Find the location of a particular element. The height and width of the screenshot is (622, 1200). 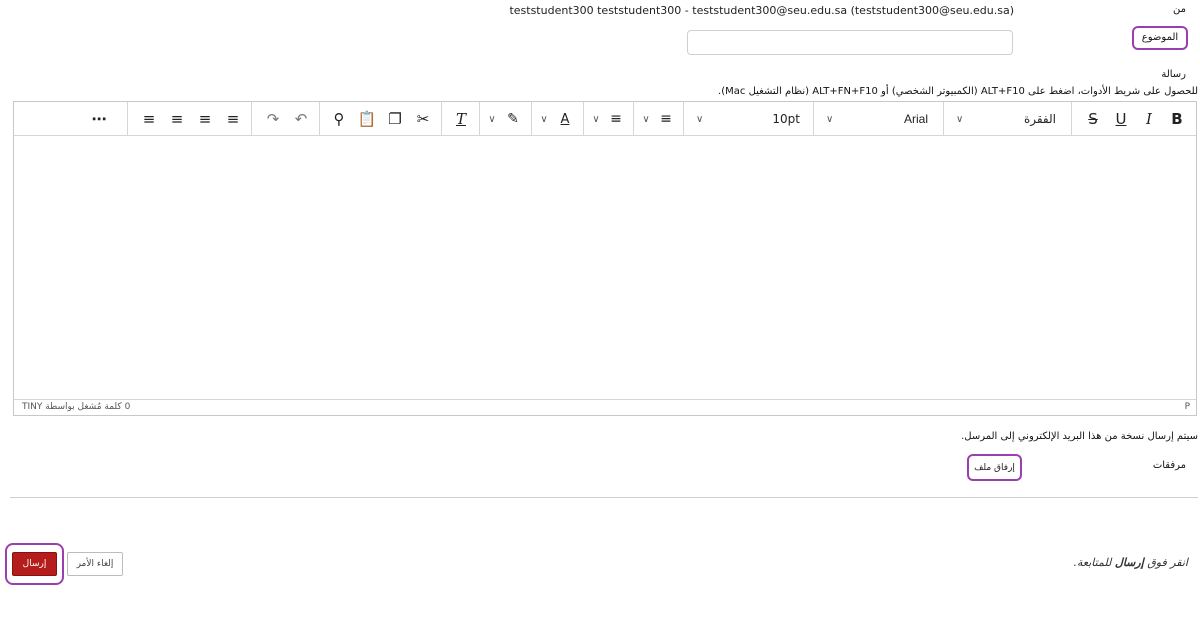

redo-icon: ↷ is located at coordinates (273, 119).